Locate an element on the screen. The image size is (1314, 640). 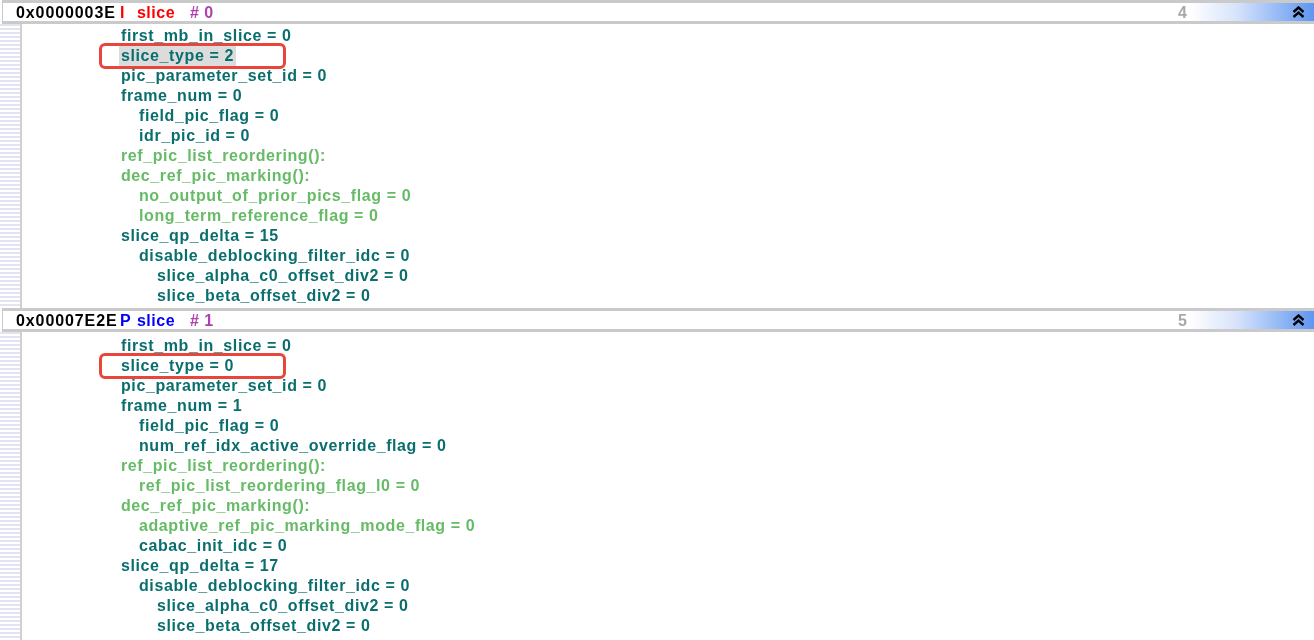
syntax-element: cabac_init_idc = 0 is located at coordinates (213, 546).